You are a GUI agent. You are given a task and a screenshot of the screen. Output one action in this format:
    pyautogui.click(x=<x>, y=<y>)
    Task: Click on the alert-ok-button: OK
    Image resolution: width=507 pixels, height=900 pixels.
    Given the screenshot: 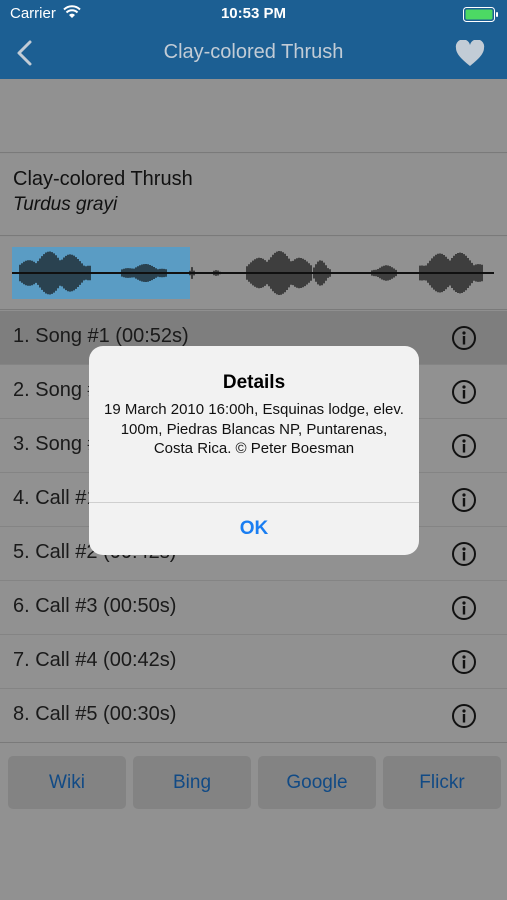 What is the action you would take?
    pyautogui.click(x=254, y=529)
    